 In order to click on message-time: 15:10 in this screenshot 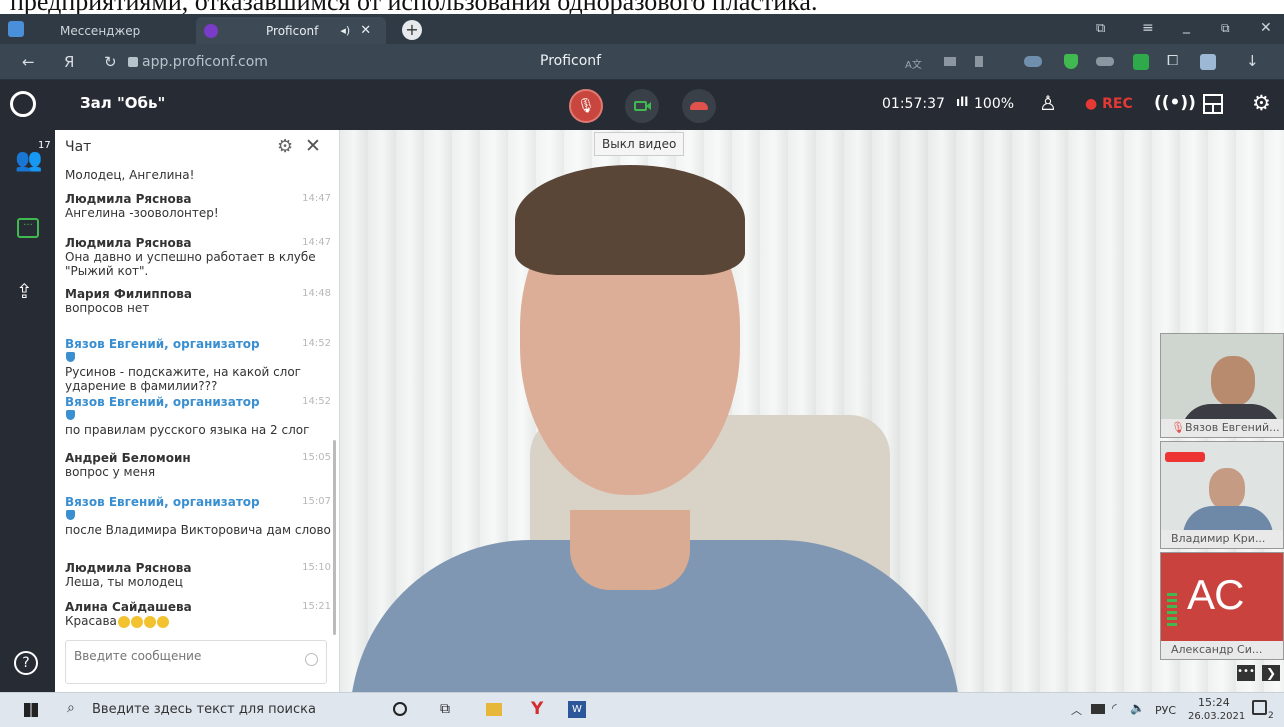, I will do `click(316, 567)`.